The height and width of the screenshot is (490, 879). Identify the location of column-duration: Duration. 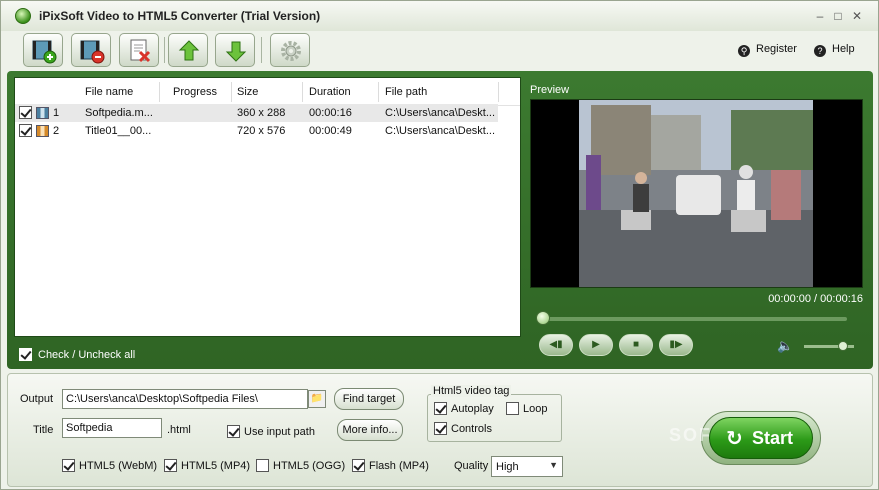
(330, 92).